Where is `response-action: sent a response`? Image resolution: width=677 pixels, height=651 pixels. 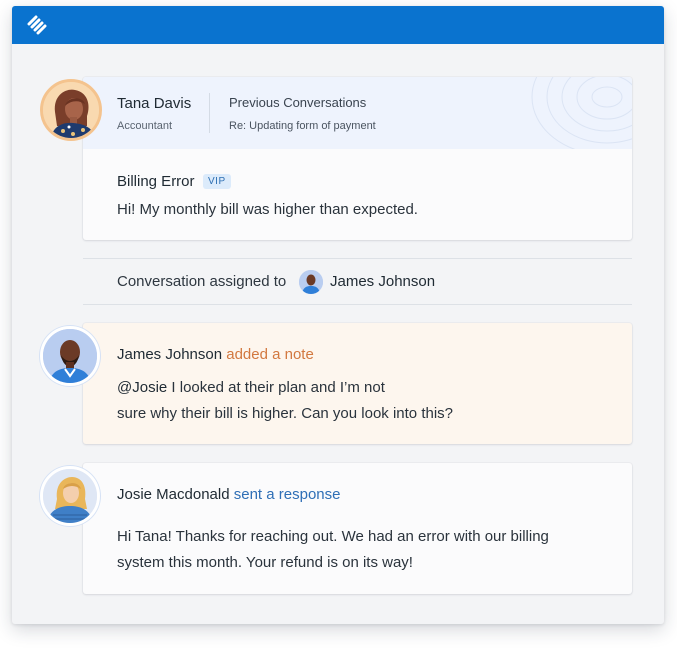
response-action: sent a response is located at coordinates (287, 494).